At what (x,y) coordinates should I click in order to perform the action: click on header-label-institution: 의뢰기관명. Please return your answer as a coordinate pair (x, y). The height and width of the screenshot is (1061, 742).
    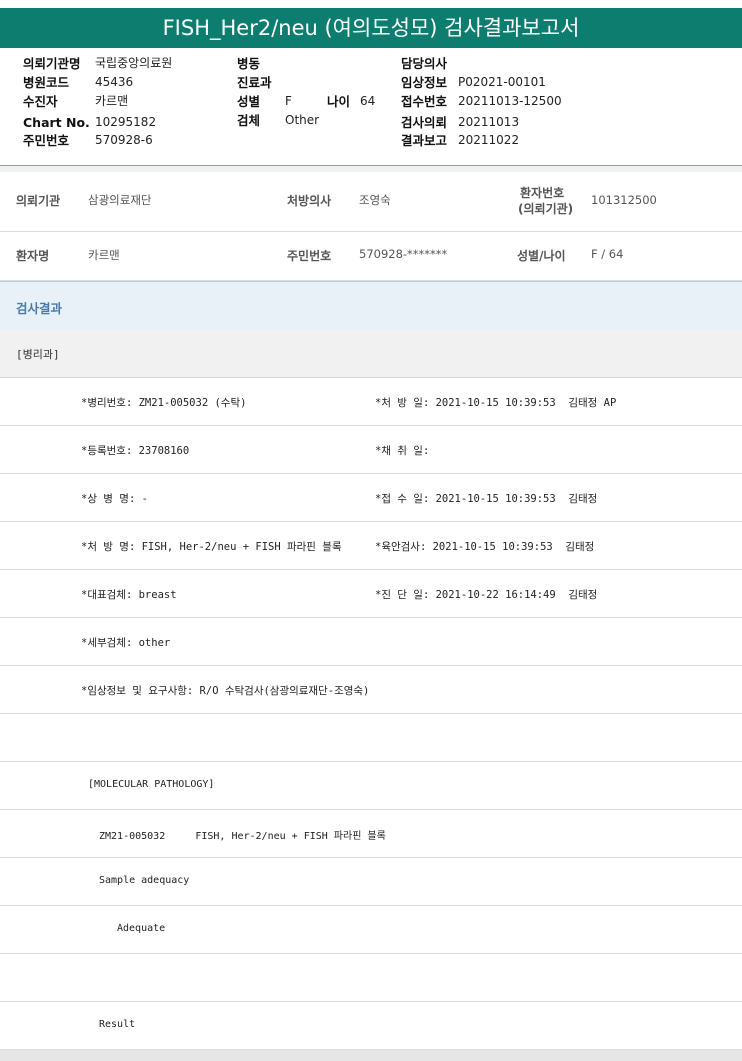
    Looking at the image, I should click on (52, 63).